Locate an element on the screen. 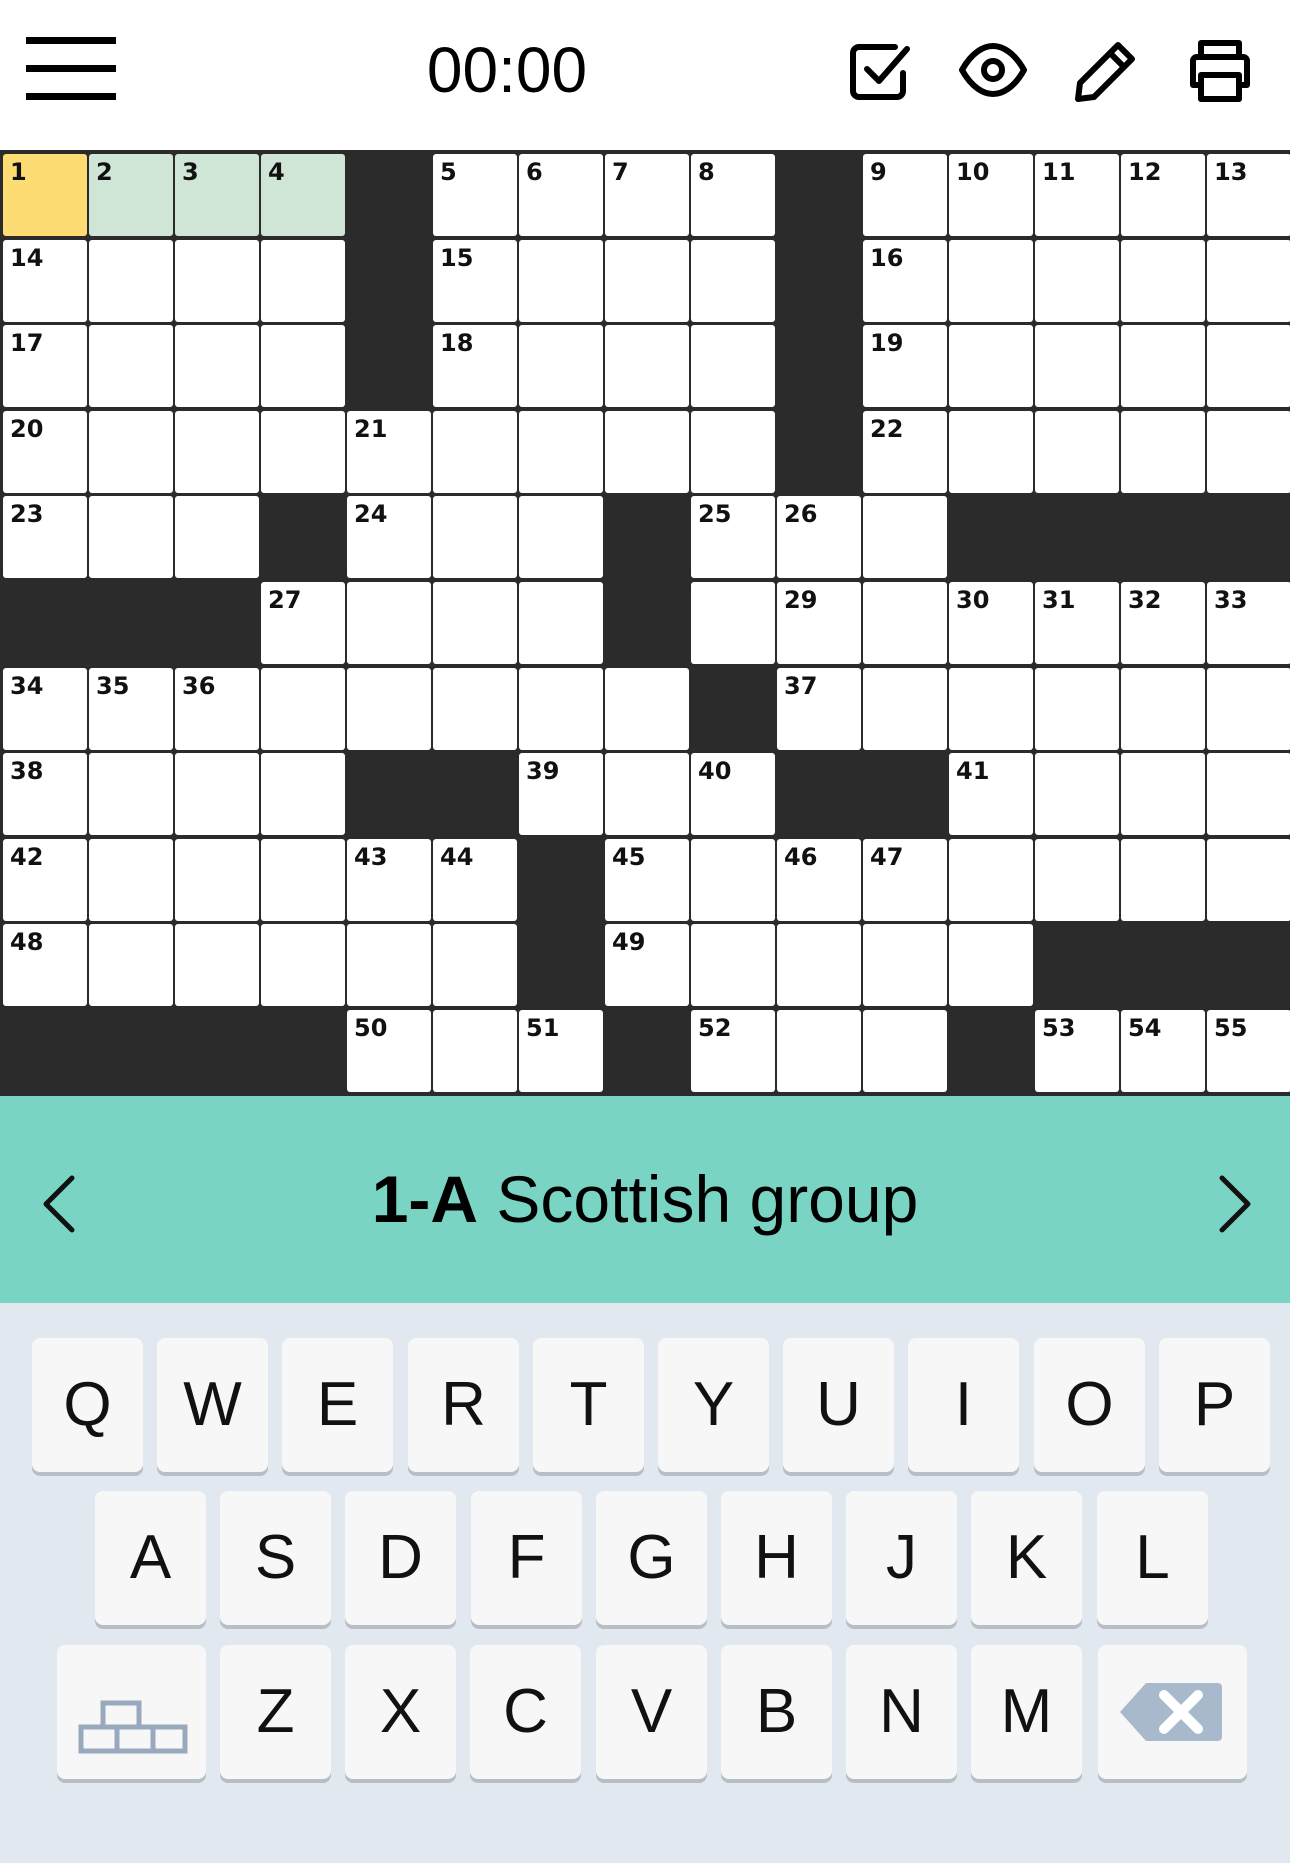  print-icon is located at coordinates (1220, 70).